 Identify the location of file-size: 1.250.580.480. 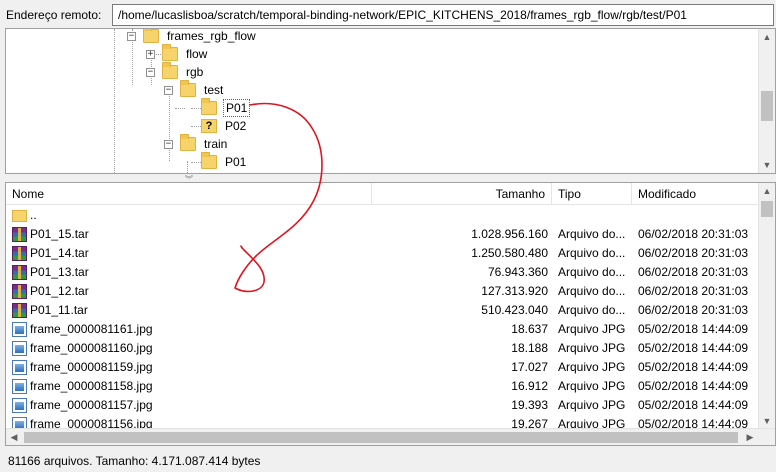
(509, 253).